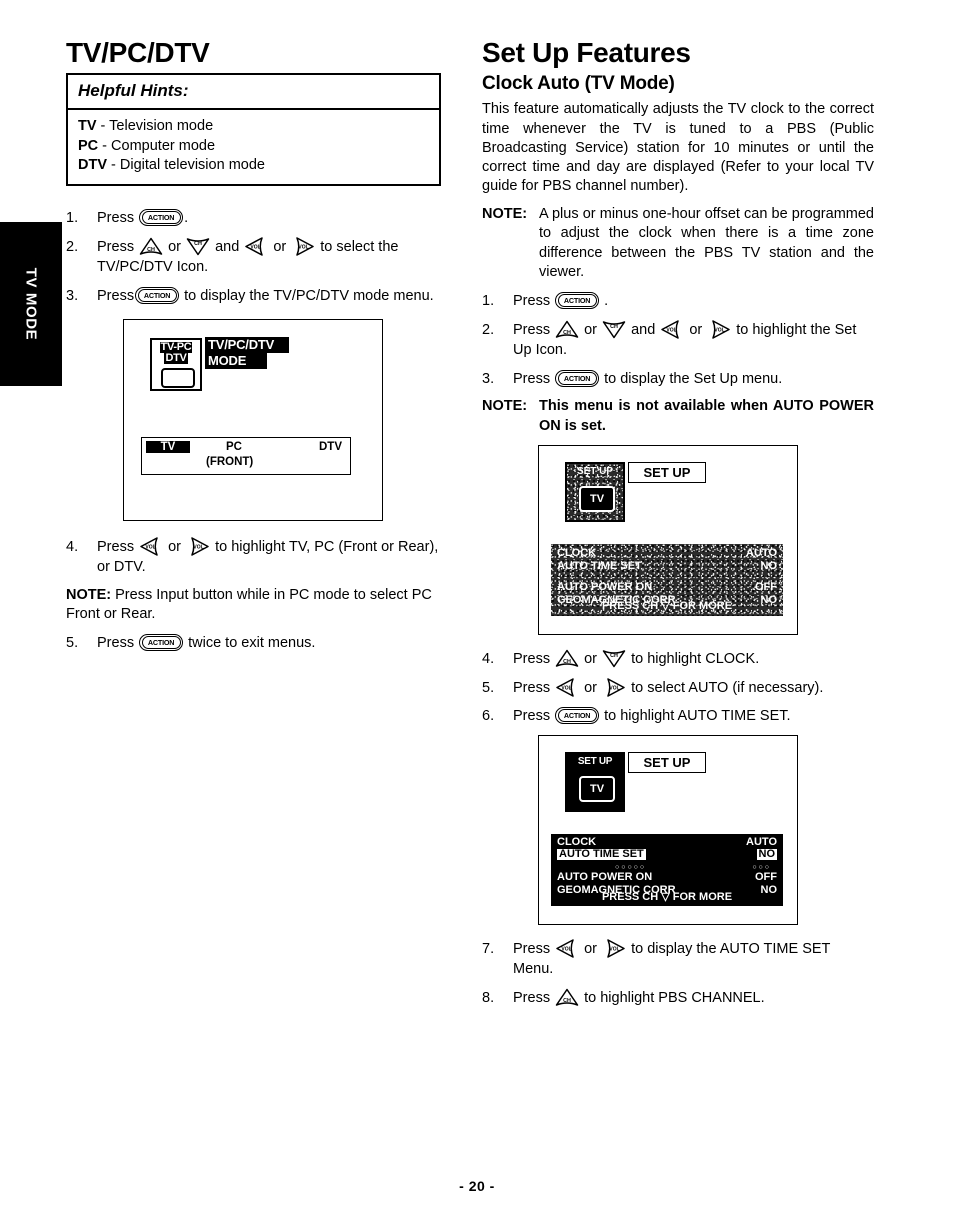 This screenshot has height=1228, width=954. What do you see at coordinates (534, 659) in the screenshot?
I see `right-step-4-before: Press` at bounding box center [534, 659].